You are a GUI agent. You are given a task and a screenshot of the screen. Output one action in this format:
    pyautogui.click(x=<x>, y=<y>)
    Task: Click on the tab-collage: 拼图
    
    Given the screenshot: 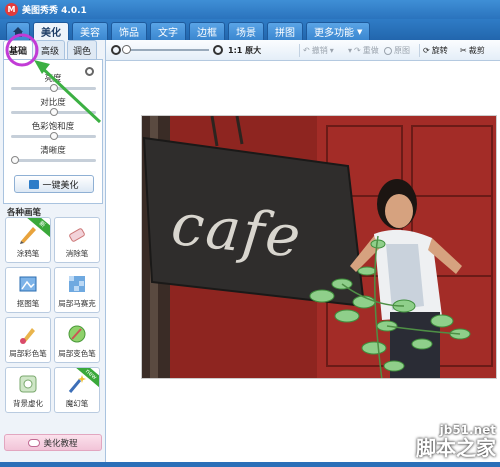 What is the action you would take?
    pyautogui.click(x=285, y=31)
    